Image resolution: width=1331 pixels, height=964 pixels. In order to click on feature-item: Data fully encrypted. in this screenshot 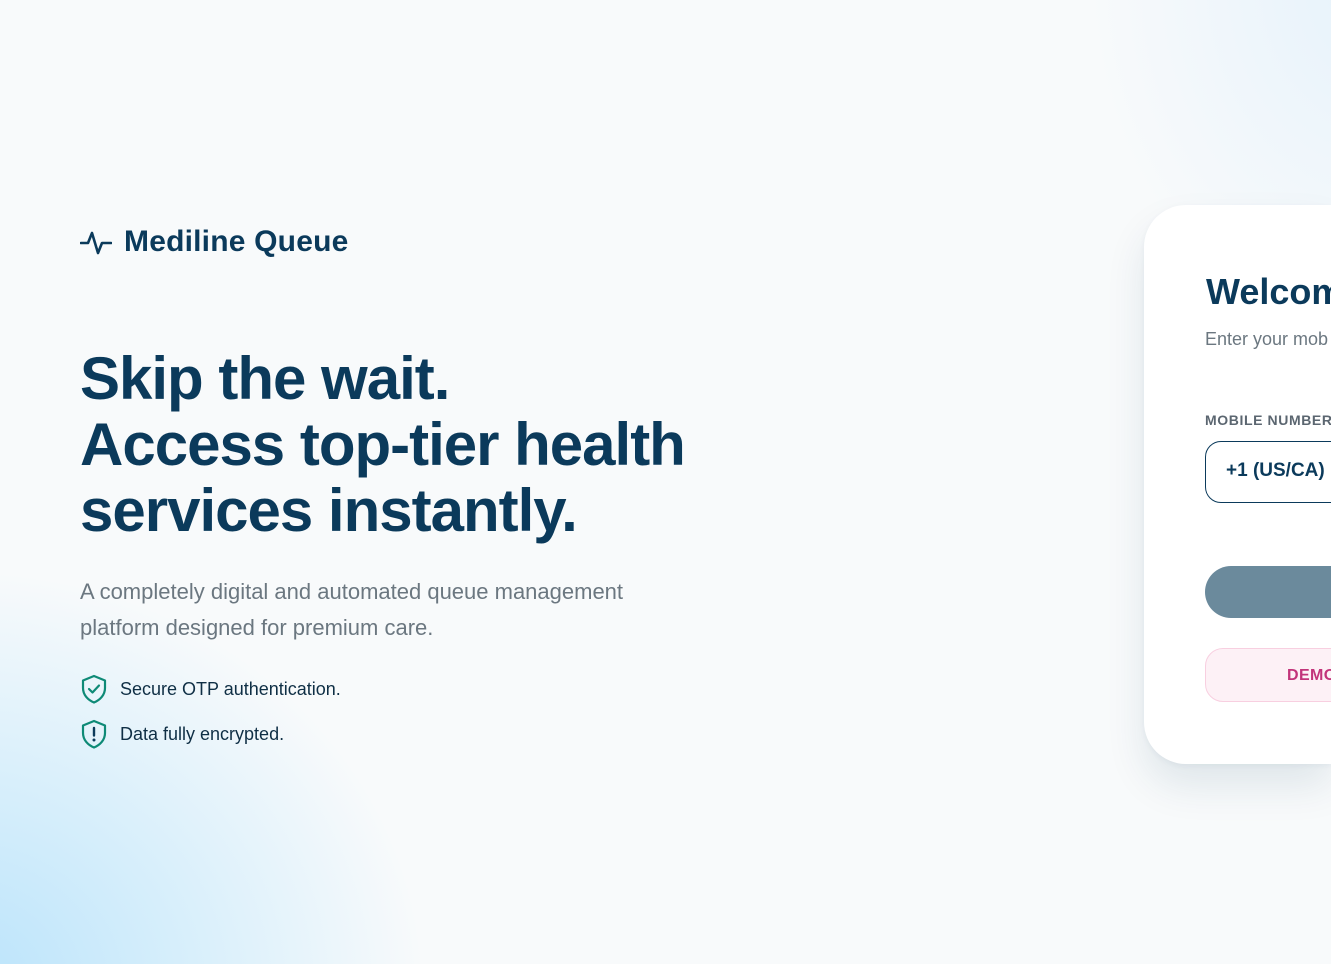, I will do `click(210, 734)`.